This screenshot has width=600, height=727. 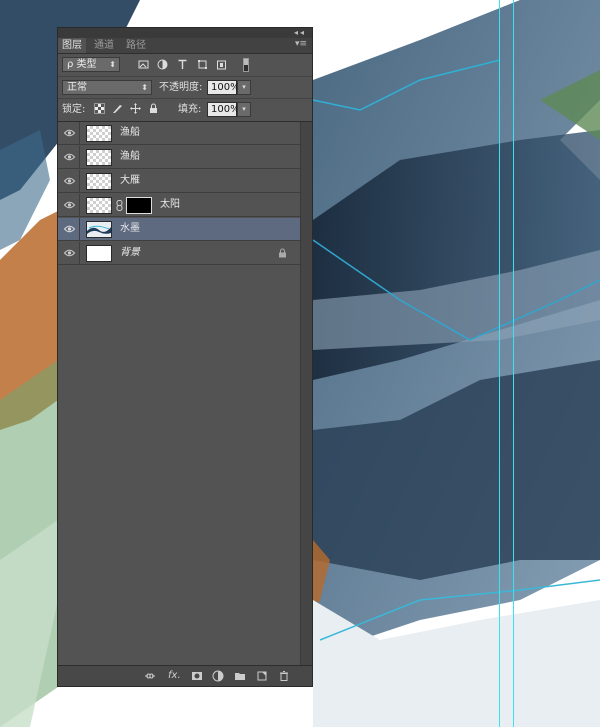 What do you see at coordinates (130, 229) in the screenshot?
I see `layer-name: 水墨` at bounding box center [130, 229].